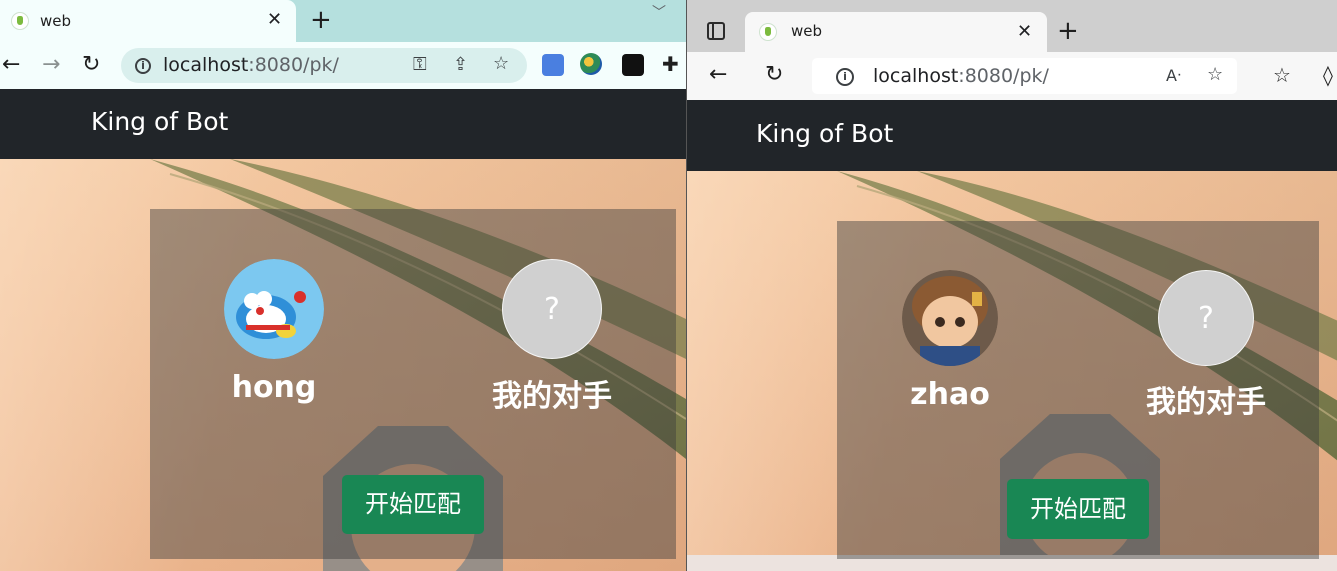  Describe the element at coordinates (950, 394) in the screenshot. I see `player-name: zhao` at that location.